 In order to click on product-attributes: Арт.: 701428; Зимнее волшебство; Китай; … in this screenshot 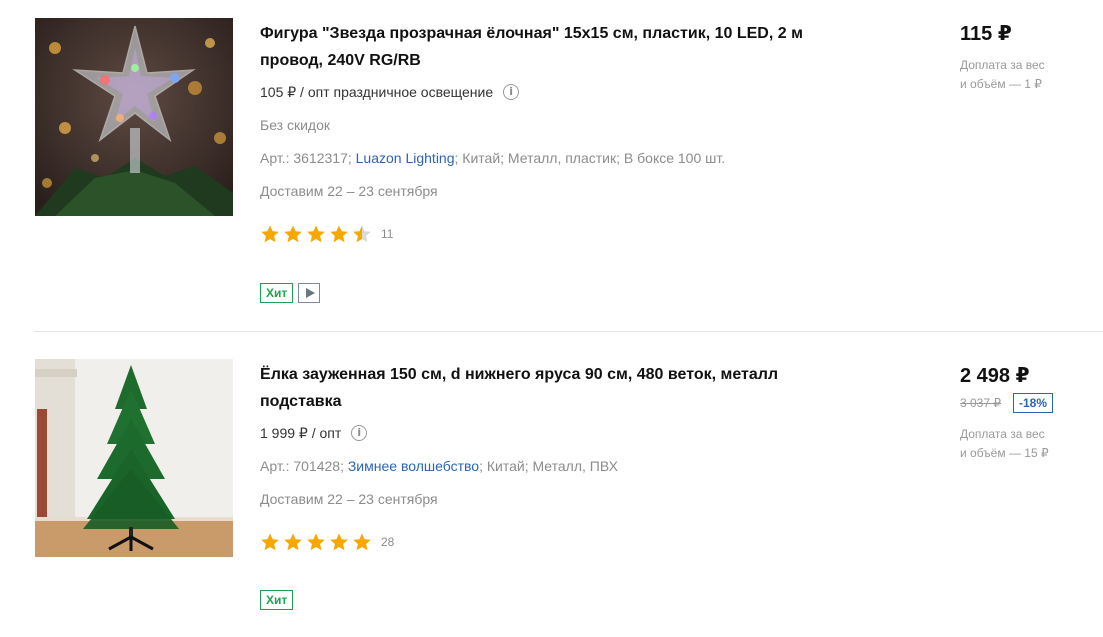, I will do `click(439, 466)`.